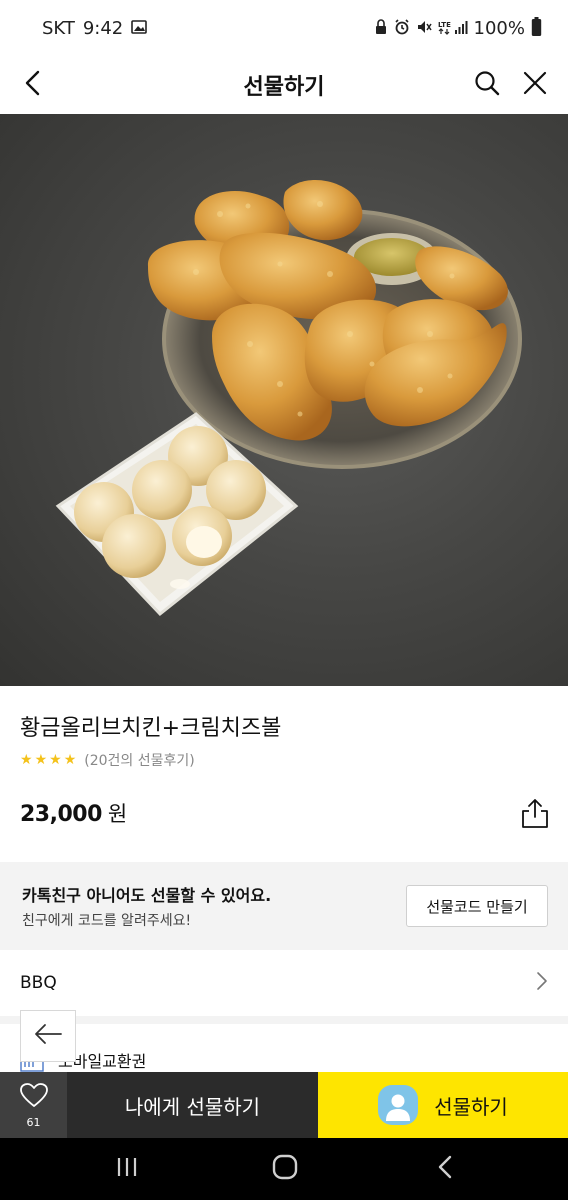  What do you see at coordinates (284, 28) in the screenshot?
I see `status-bar: SKT 9:42 LTE 100%` at bounding box center [284, 28].